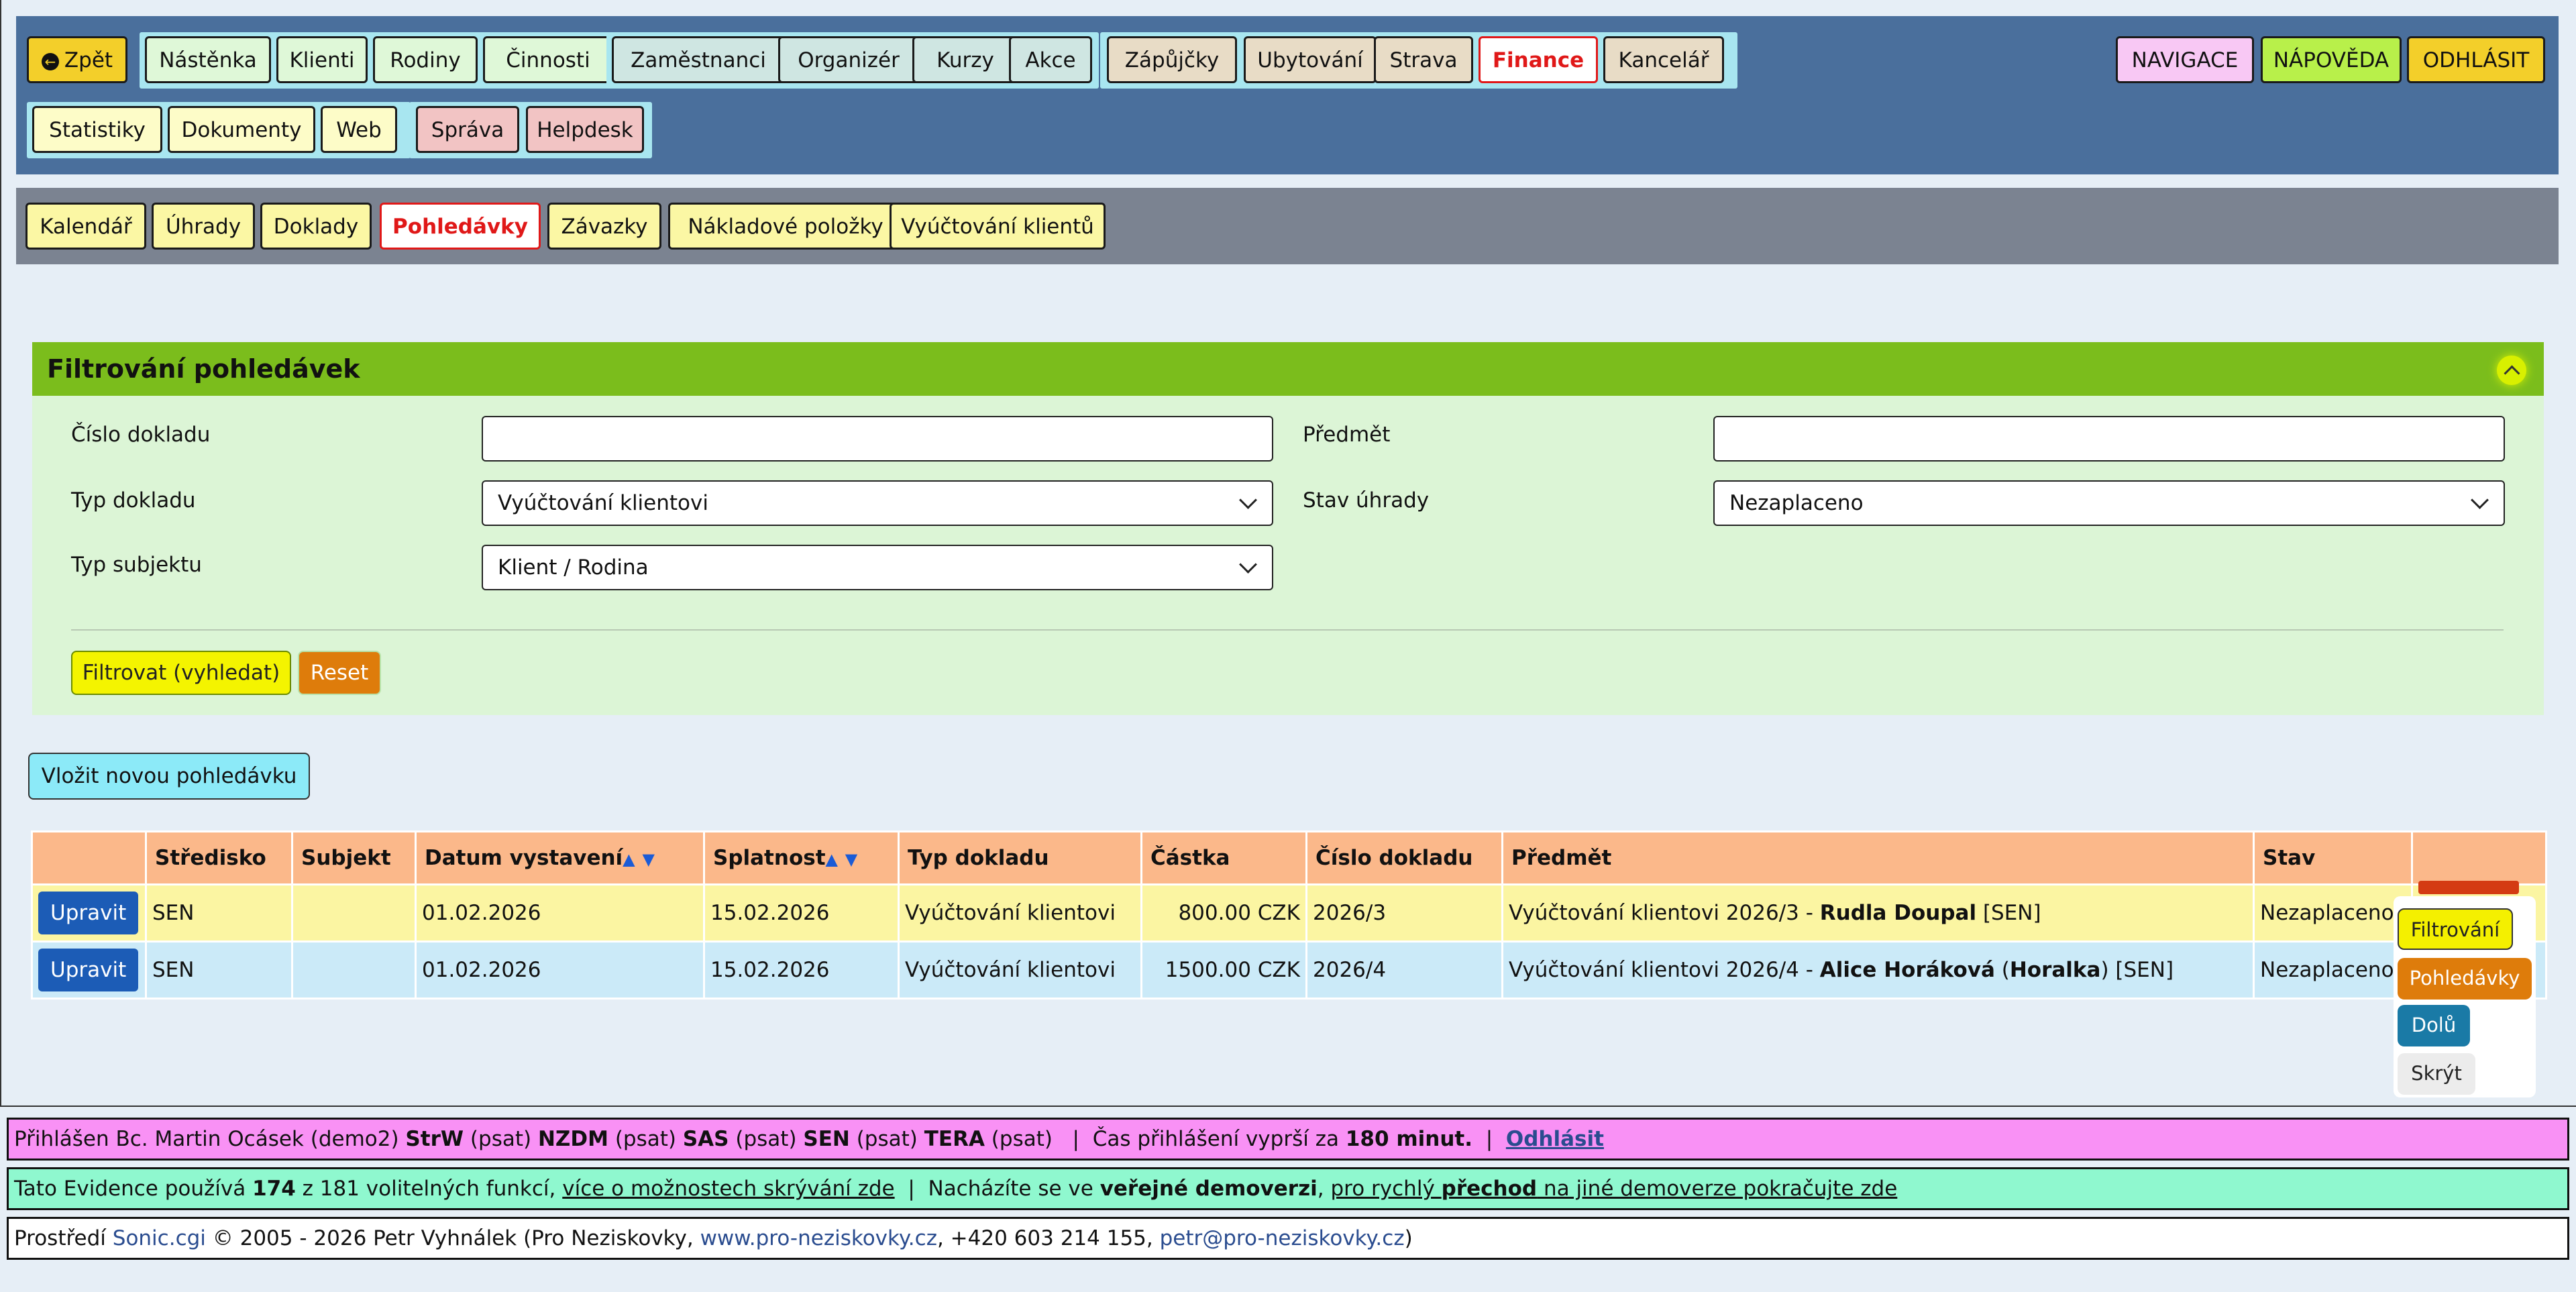 This screenshot has height=1292, width=2576. I want to click on nav-cinnosti: Činnosti, so click(548, 59).